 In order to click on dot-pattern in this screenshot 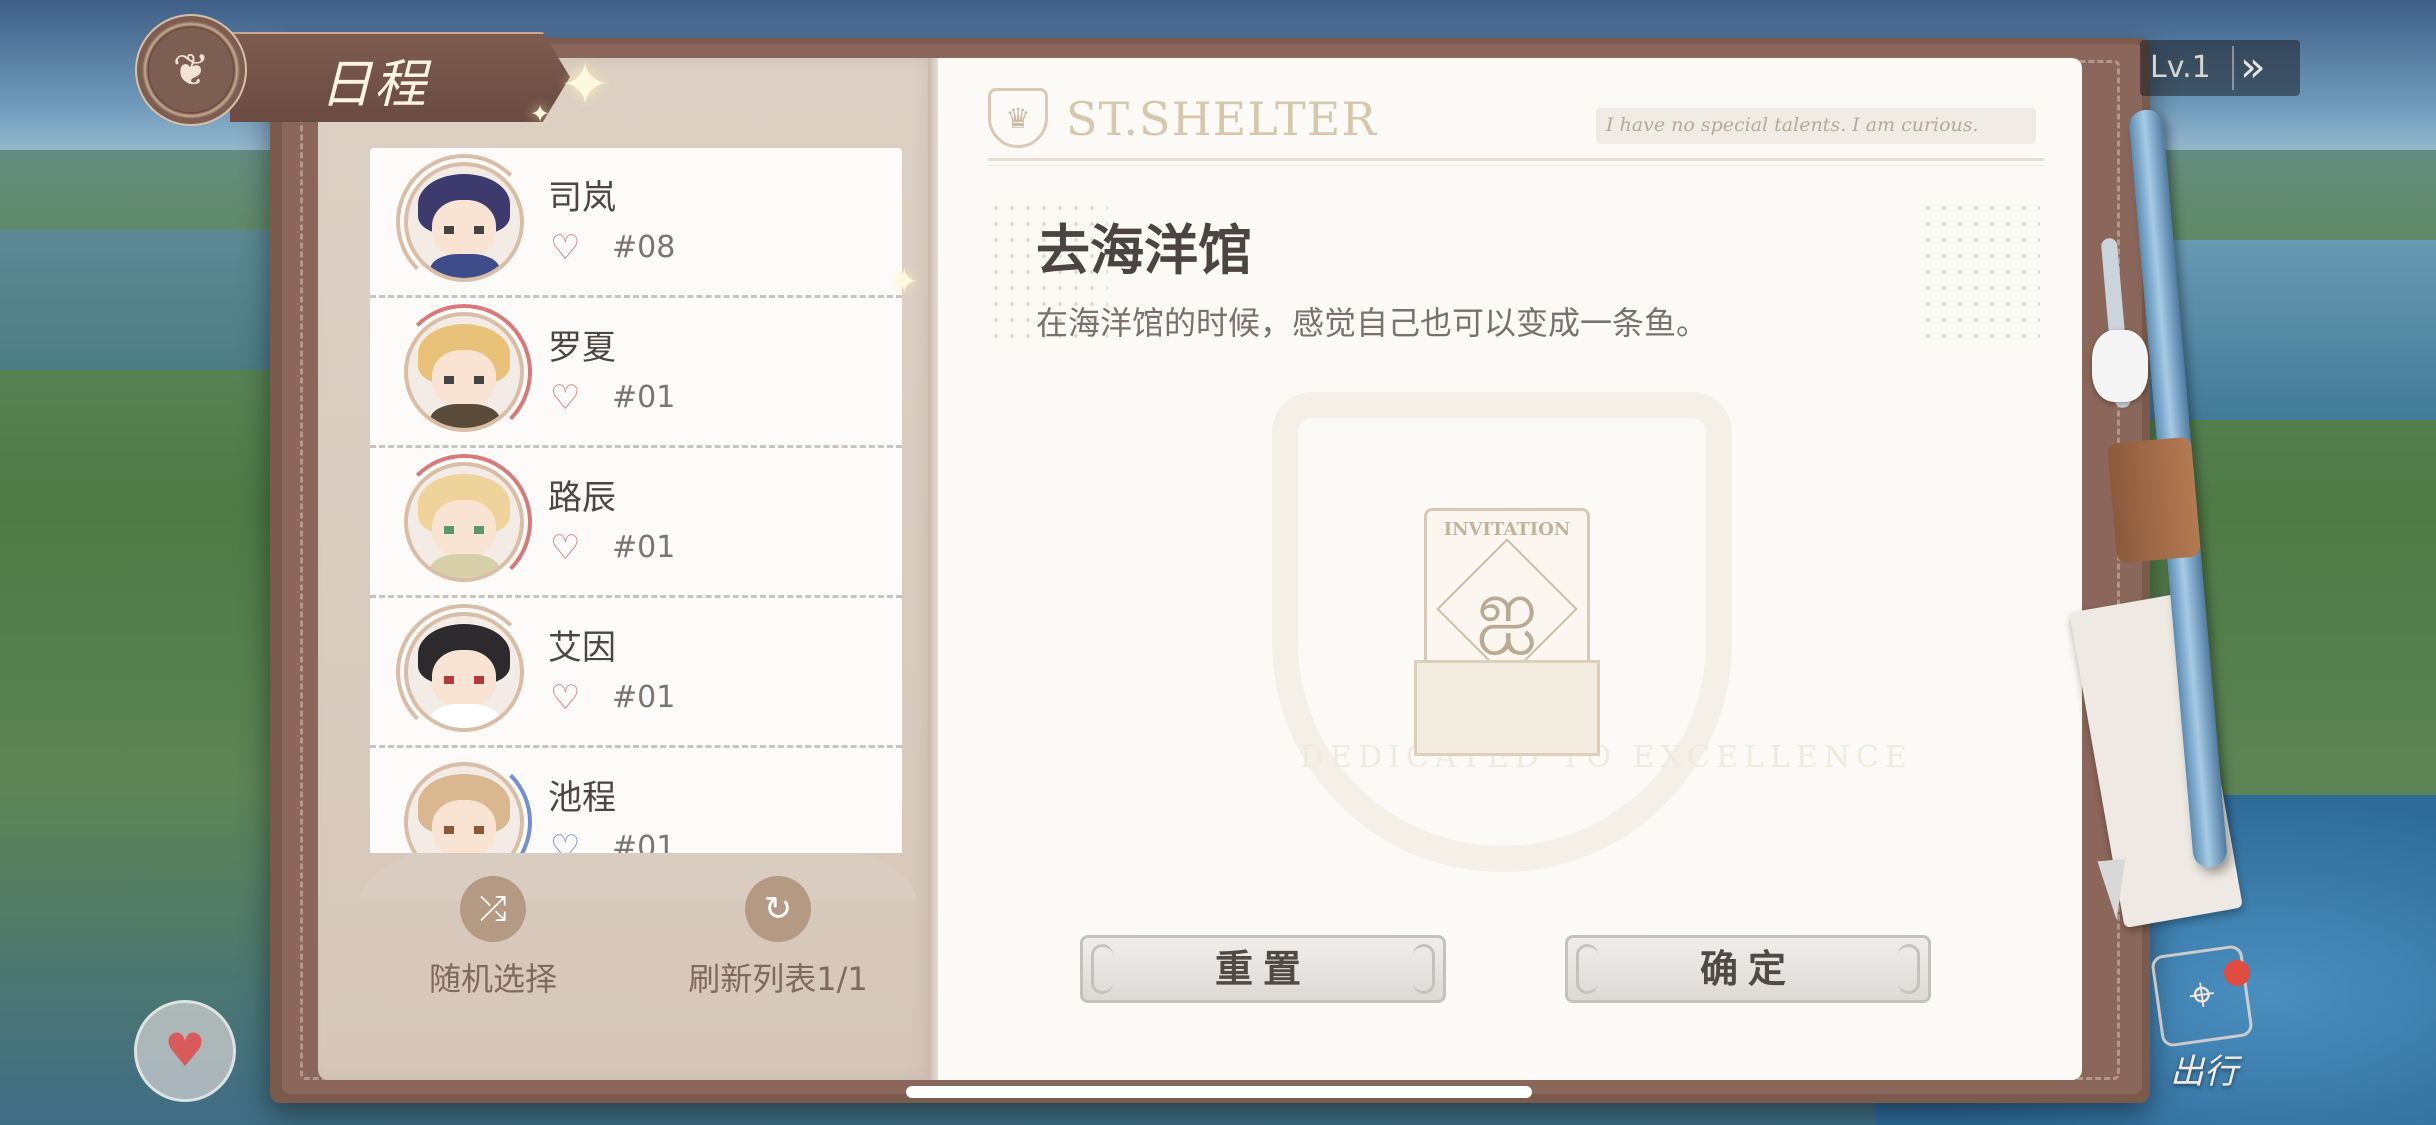, I will do `click(1980, 275)`.